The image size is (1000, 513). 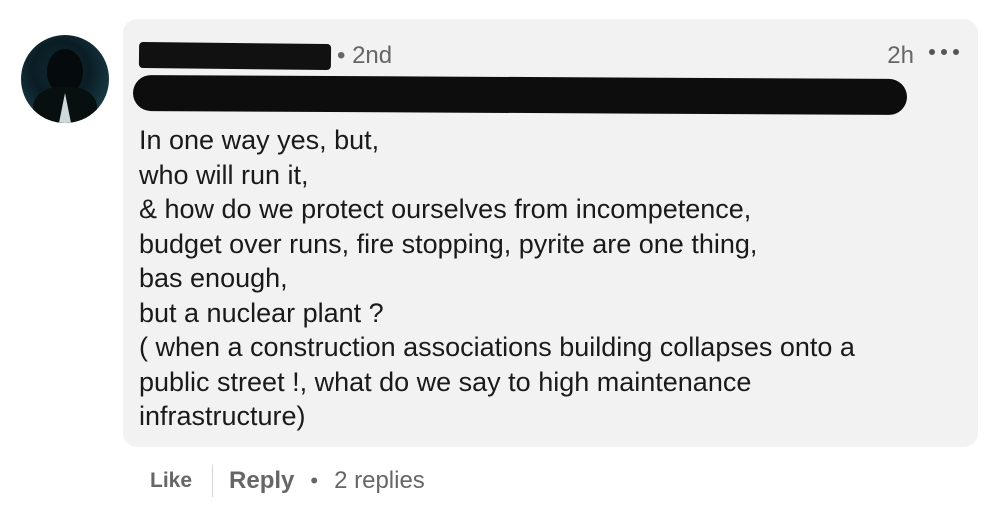 What do you see at coordinates (379, 481) in the screenshot?
I see `view-replies-link: 2 replies` at bounding box center [379, 481].